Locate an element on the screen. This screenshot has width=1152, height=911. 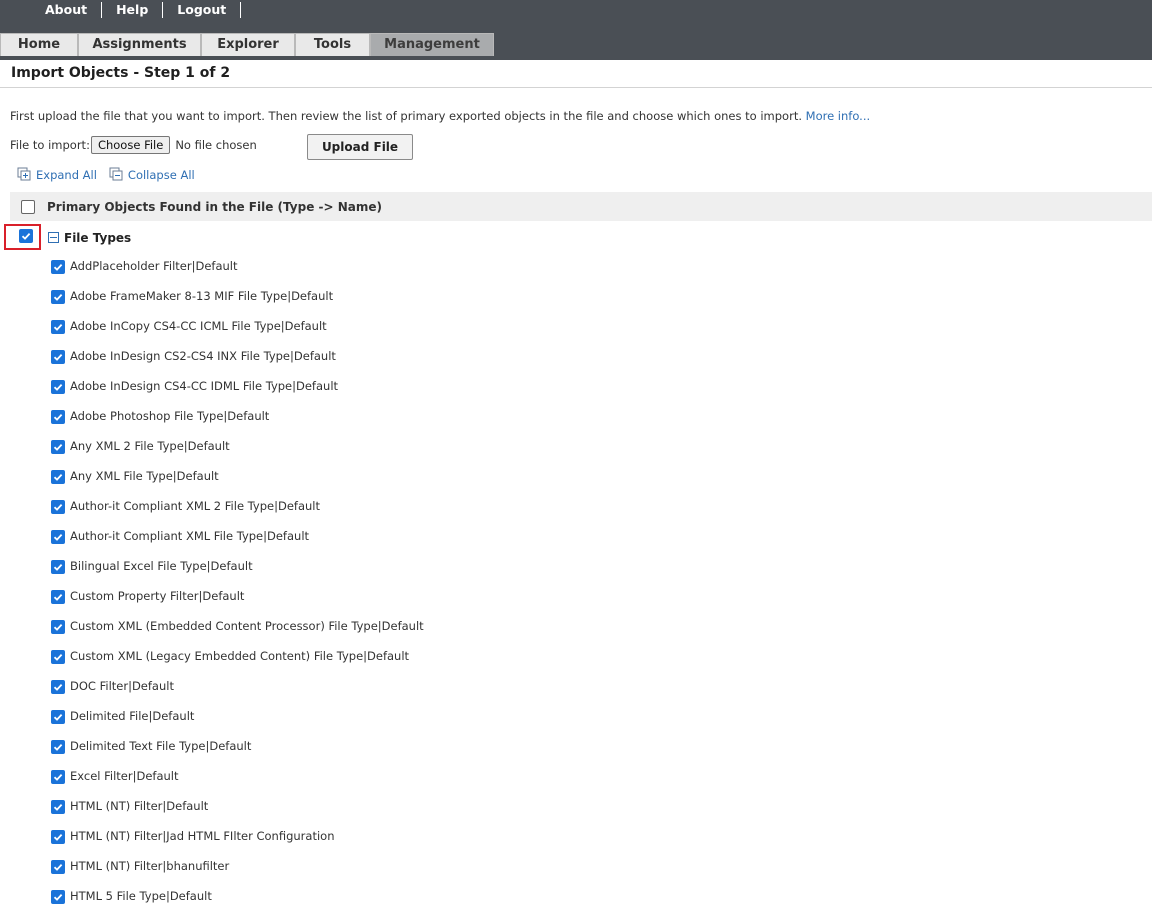
item-label: Any XML File Type|Default is located at coordinates (144, 476).